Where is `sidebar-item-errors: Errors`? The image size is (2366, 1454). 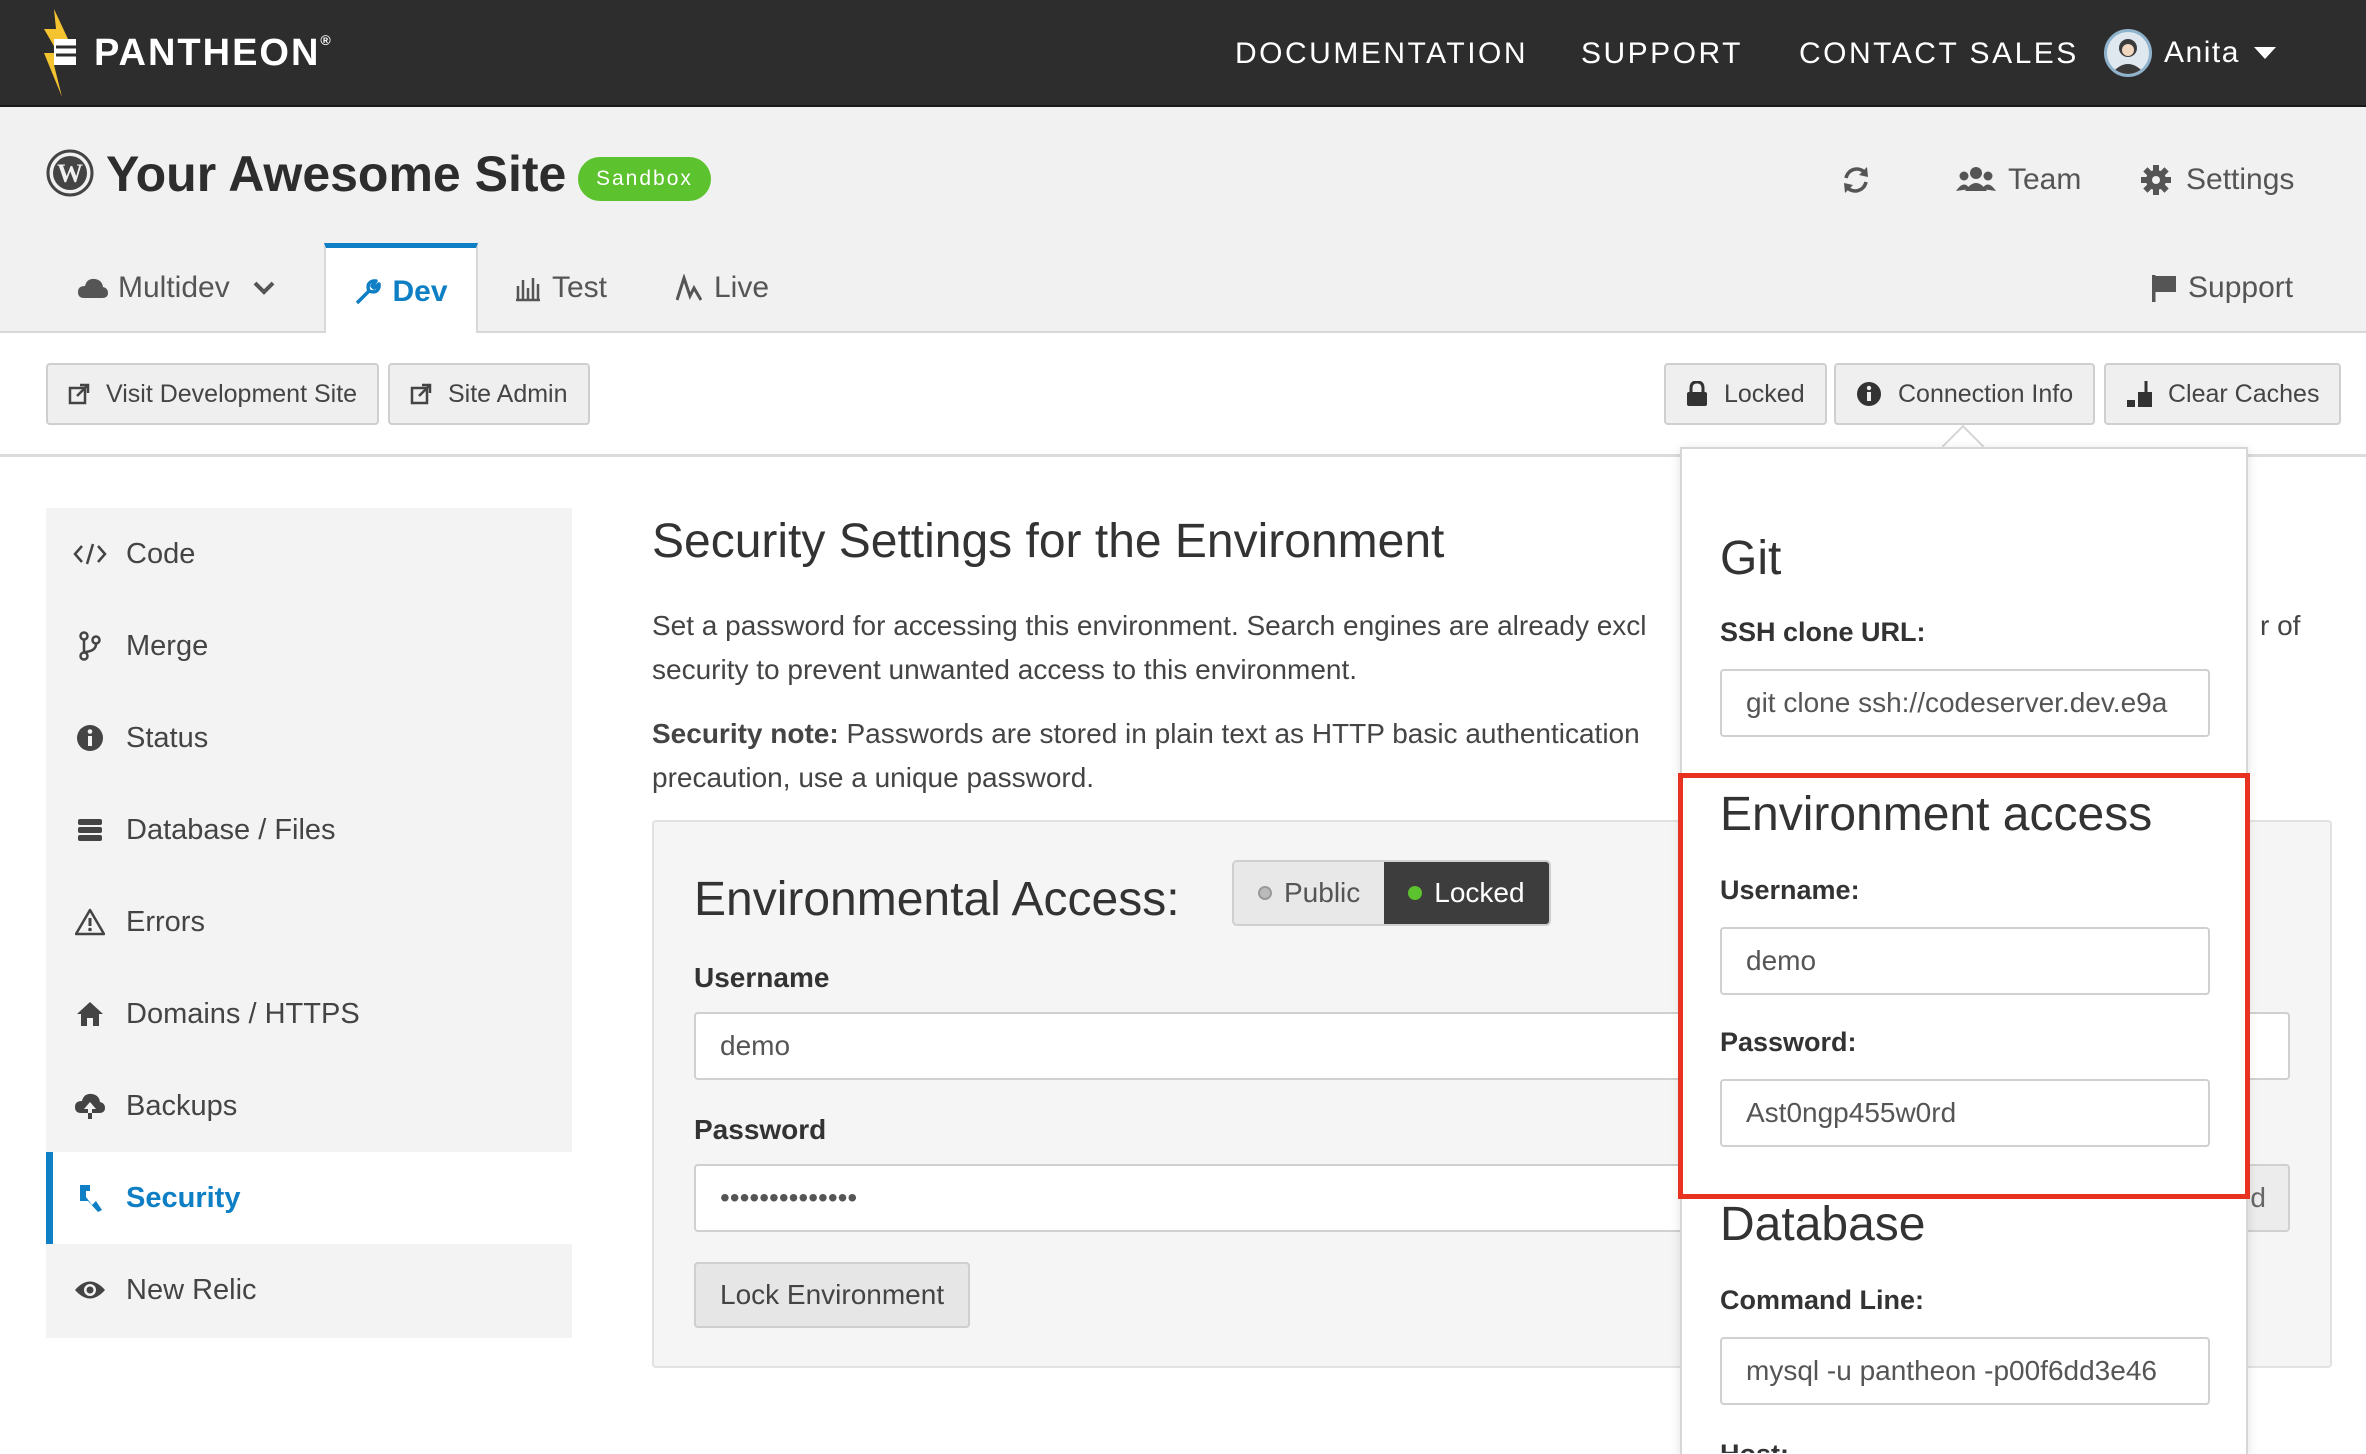 sidebar-item-errors: Errors is located at coordinates (309, 922).